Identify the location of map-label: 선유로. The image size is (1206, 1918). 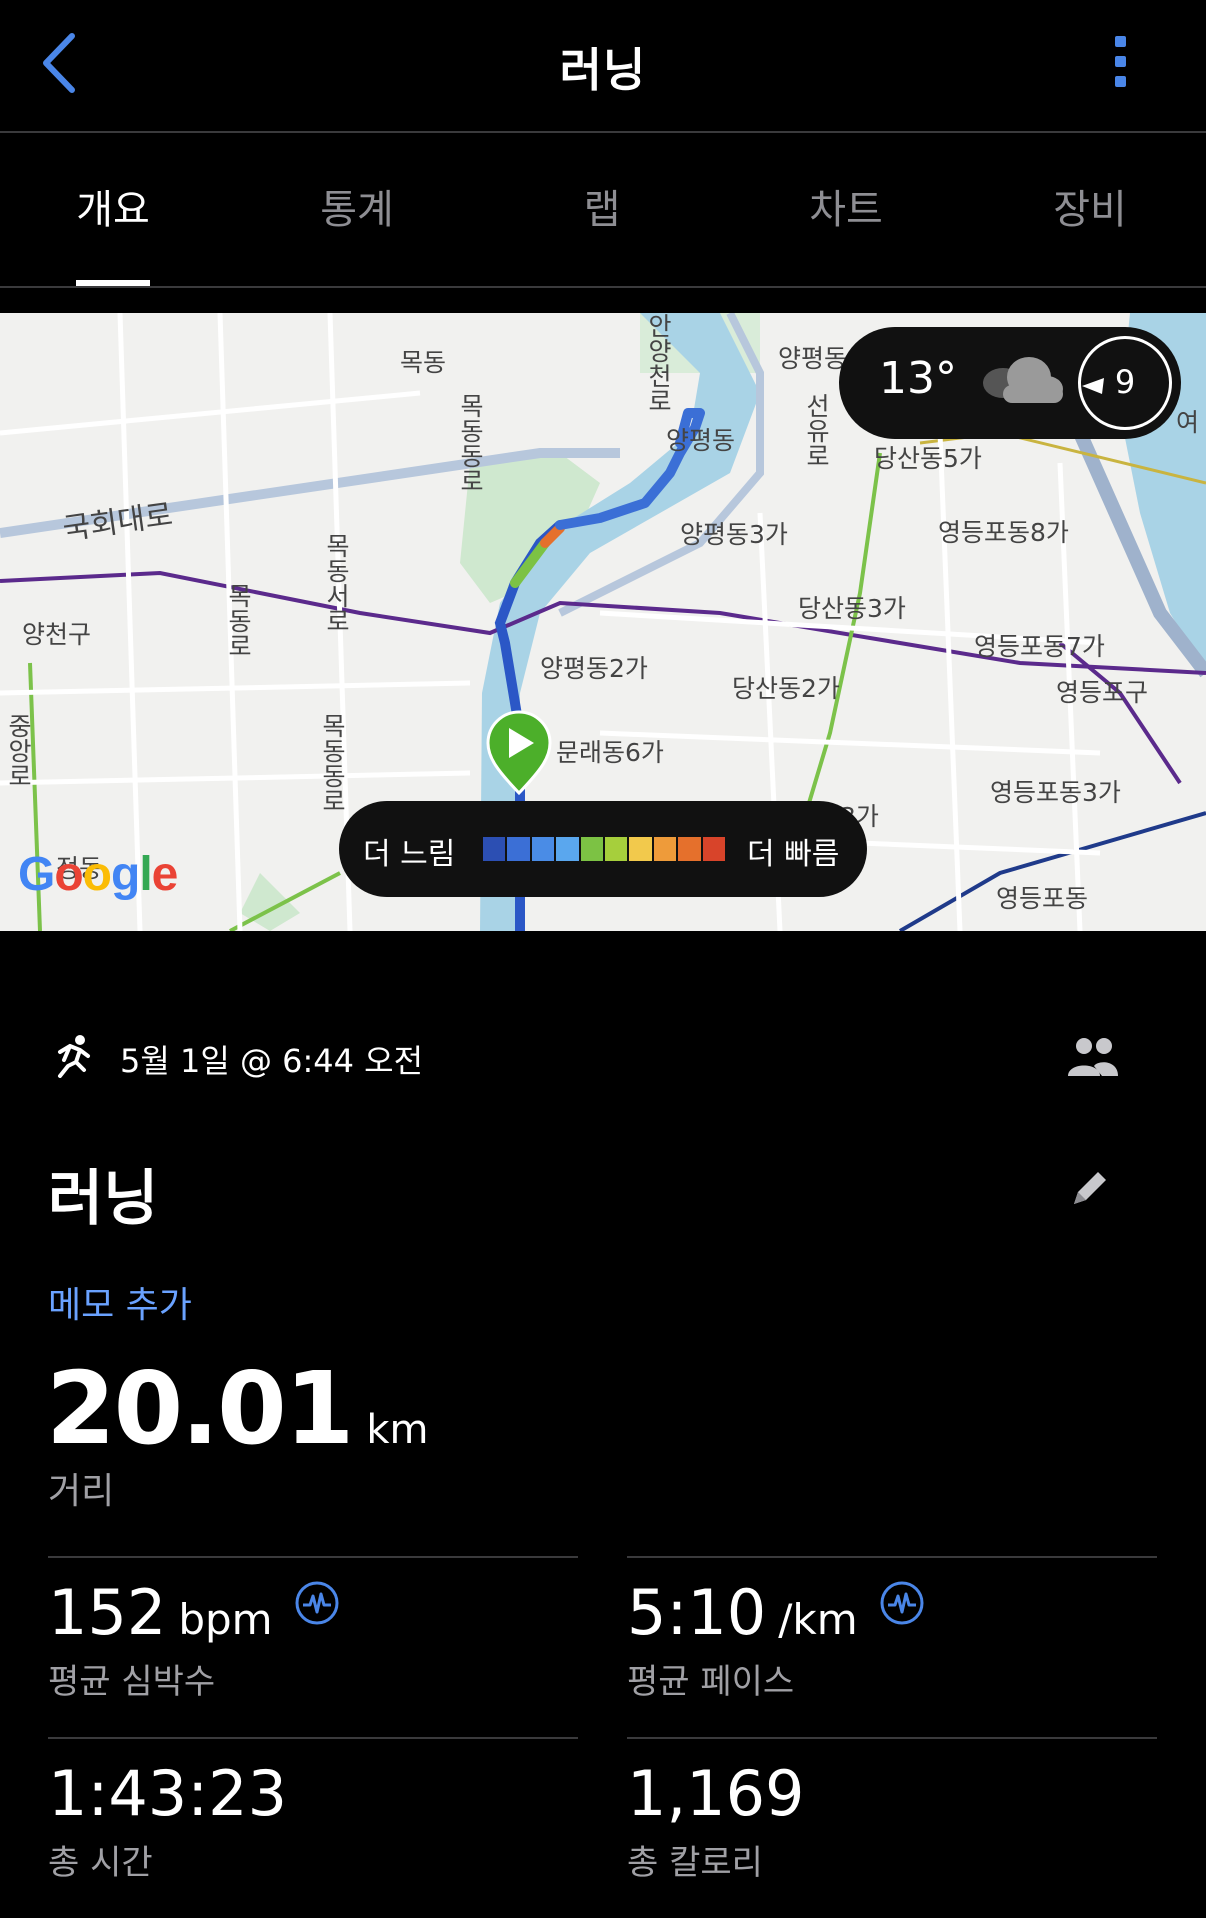
(816, 430).